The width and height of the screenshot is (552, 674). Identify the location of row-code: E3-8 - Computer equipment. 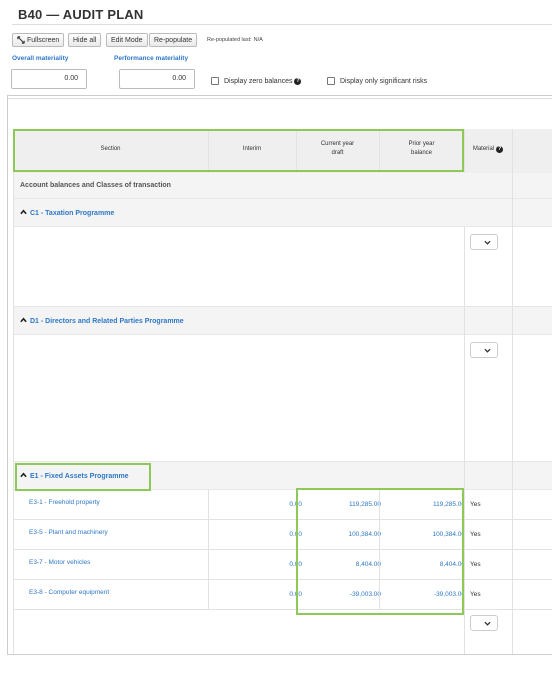
(69, 592).